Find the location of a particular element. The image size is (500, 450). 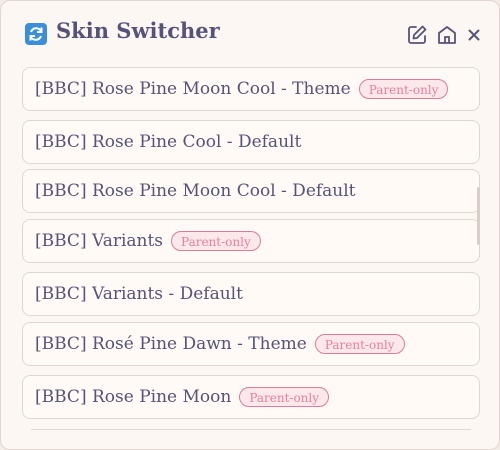

close-button is located at coordinates (474, 35).